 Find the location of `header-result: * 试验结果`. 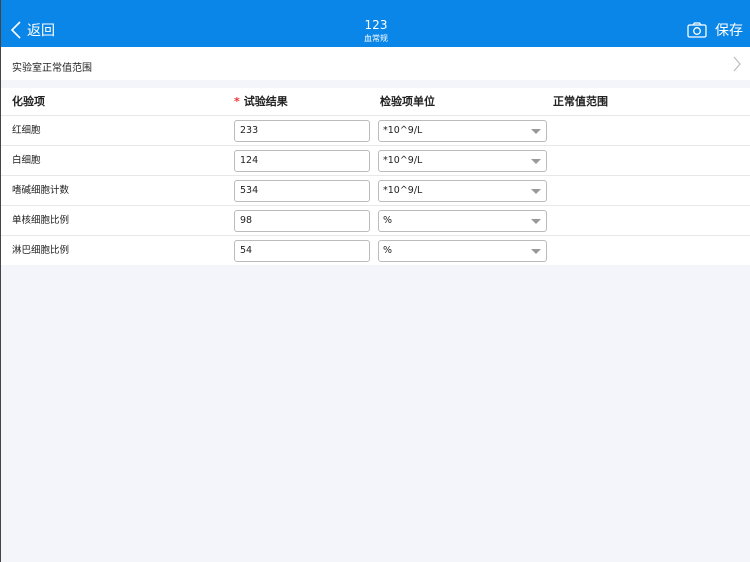

header-result: * 试验结果 is located at coordinates (261, 101).